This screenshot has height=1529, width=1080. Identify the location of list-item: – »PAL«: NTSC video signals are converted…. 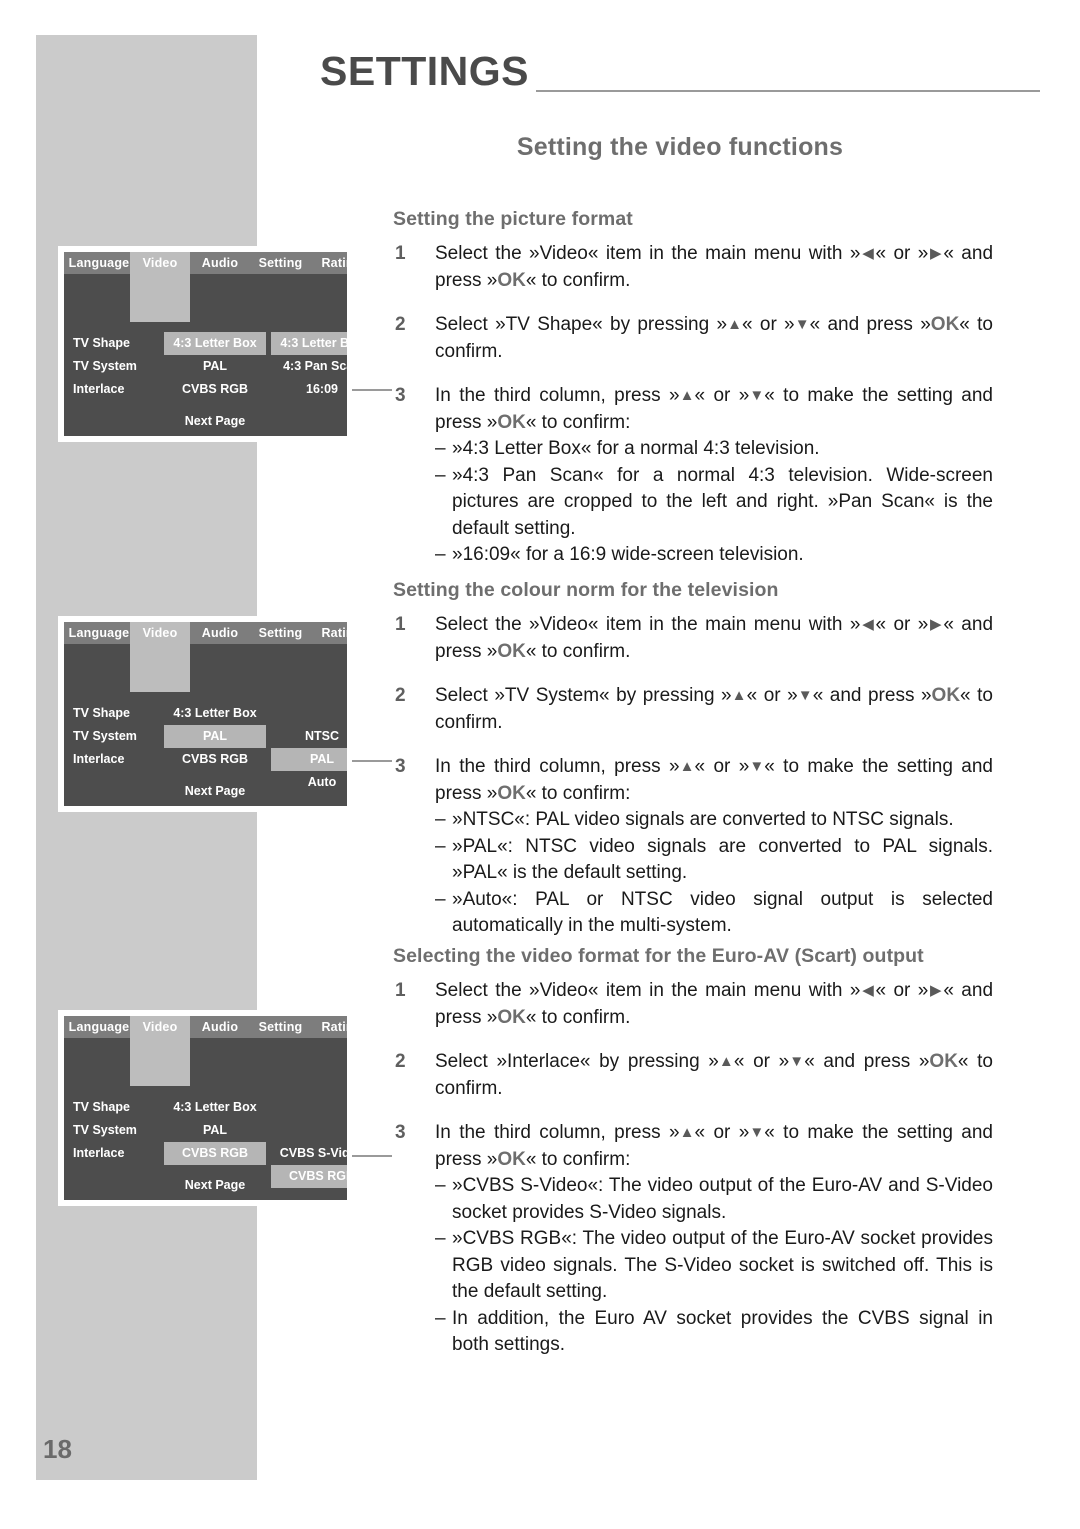
(714, 860).